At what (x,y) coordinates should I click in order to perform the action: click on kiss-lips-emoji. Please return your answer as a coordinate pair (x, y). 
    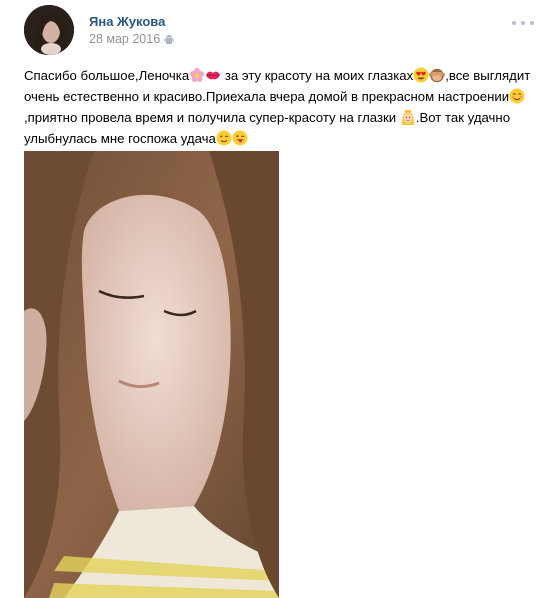
    Looking at the image, I should click on (213, 77).